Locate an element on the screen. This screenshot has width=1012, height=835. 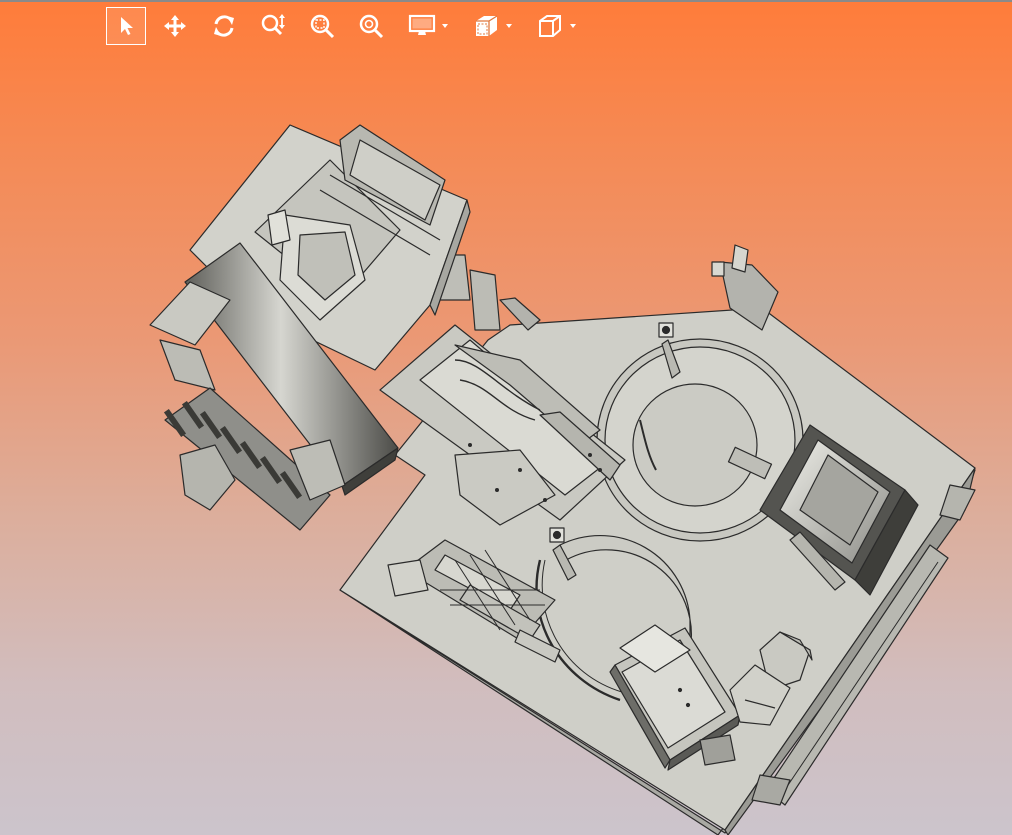
select-tool-button is located at coordinates (126, 26).